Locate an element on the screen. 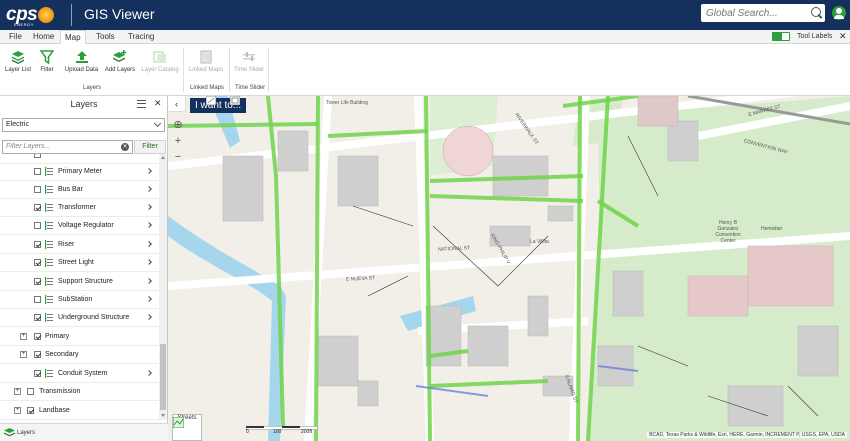 The image size is (850, 441). scroll-up-icon is located at coordinates (163, 157).